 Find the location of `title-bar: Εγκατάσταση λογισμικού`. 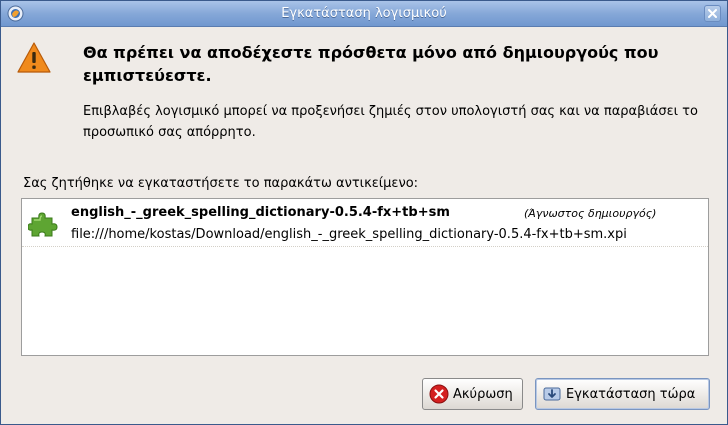

title-bar: Εγκατάσταση λογισμικού is located at coordinates (364, 14).